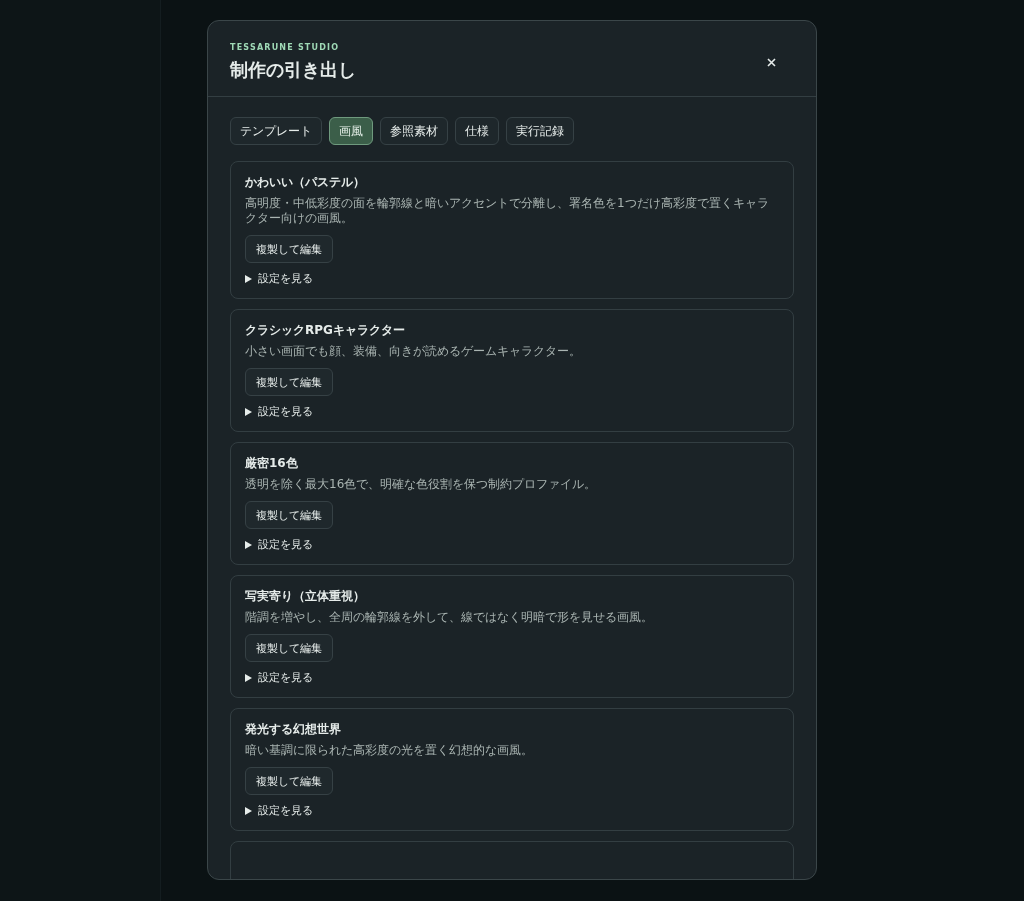  What do you see at coordinates (414, 131) in the screenshot?
I see `tab: 参照素材` at bounding box center [414, 131].